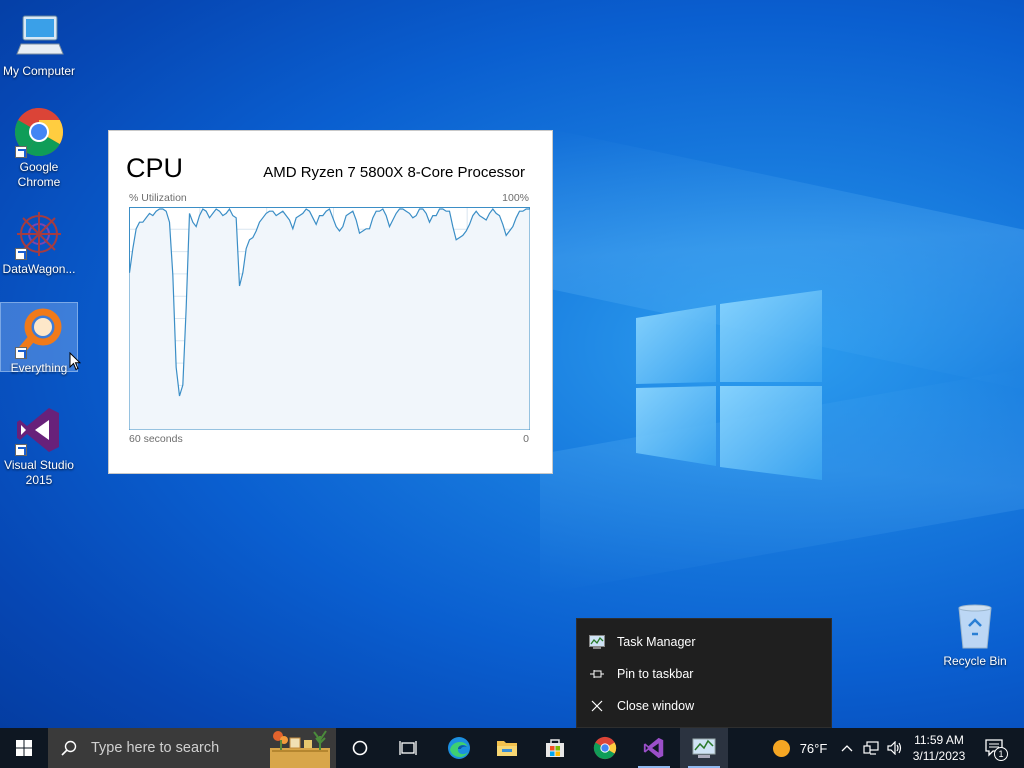 Image resolution: width=1024 pixels, height=768 pixels. What do you see at coordinates (597, 674) in the screenshot?
I see `pin-icon` at bounding box center [597, 674].